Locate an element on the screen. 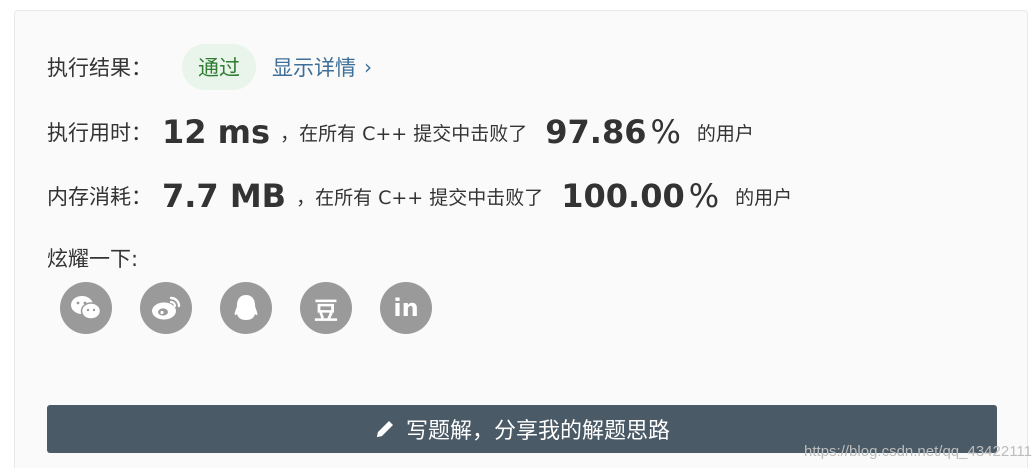  runtime-text-before: ，在所有 C++ 提交中击败了 is located at coordinates (404, 133).